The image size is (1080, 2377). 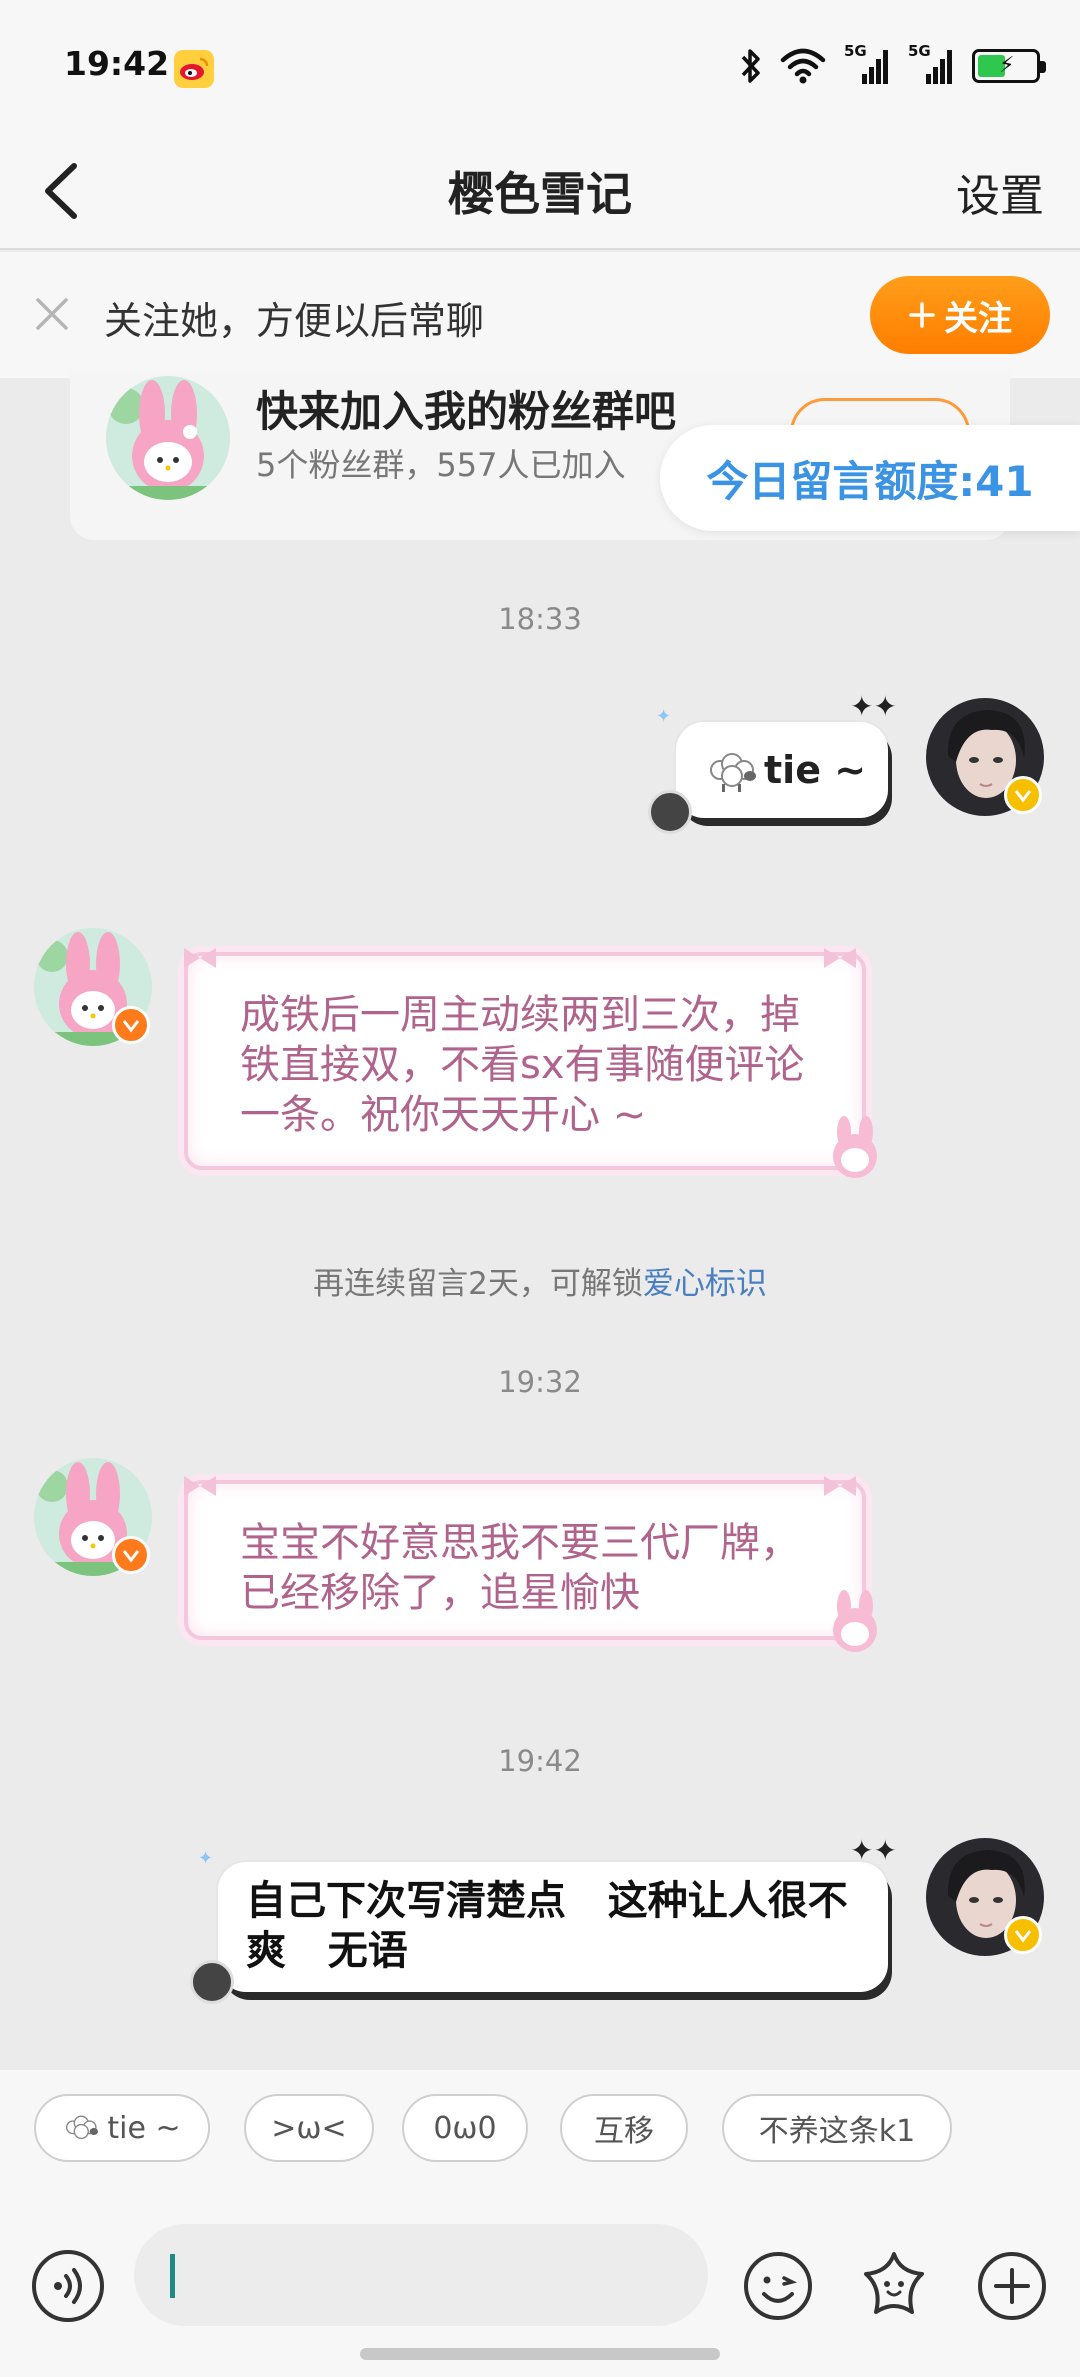 What do you see at coordinates (750, 66) in the screenshot?
I see `bluetooth-icon` at bounding box center [750, 66].